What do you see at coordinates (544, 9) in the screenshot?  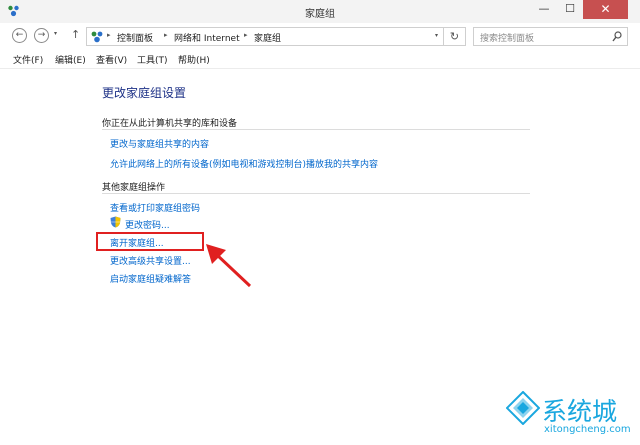 I see `minimize-button: —` at bounding box center [544, 9].